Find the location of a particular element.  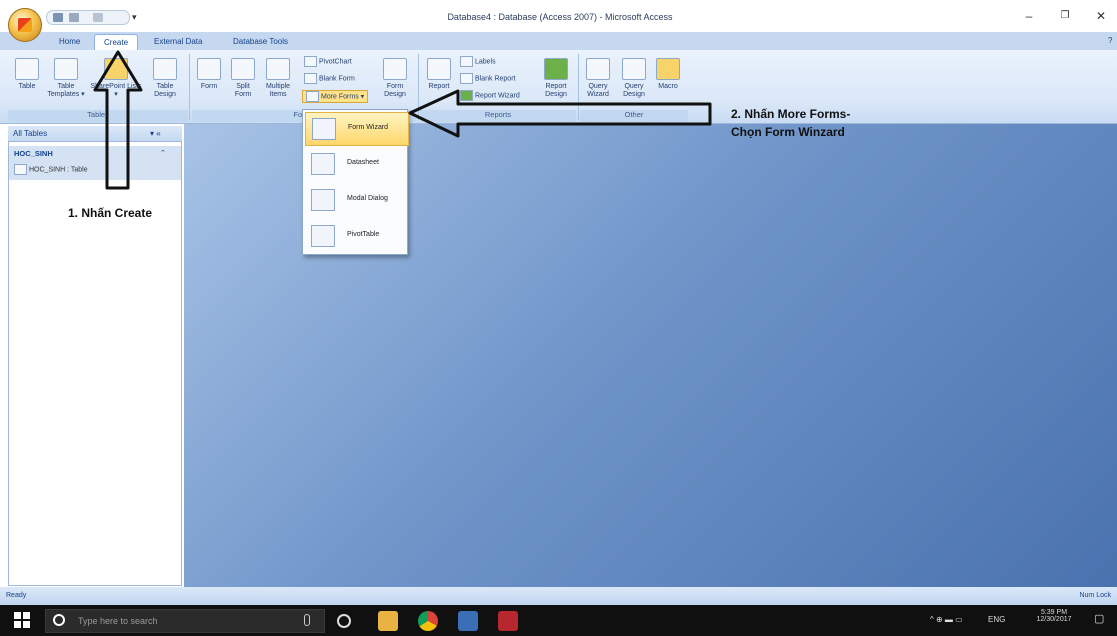

up-arrow-annotation is located at coordinates (118, 120).